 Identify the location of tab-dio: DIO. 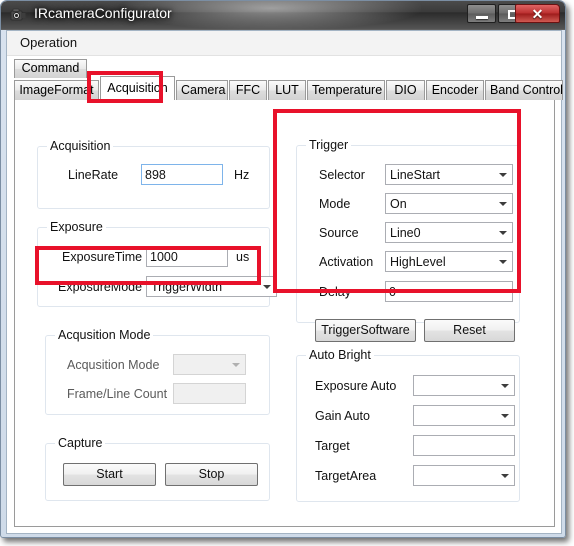
(405, 90).